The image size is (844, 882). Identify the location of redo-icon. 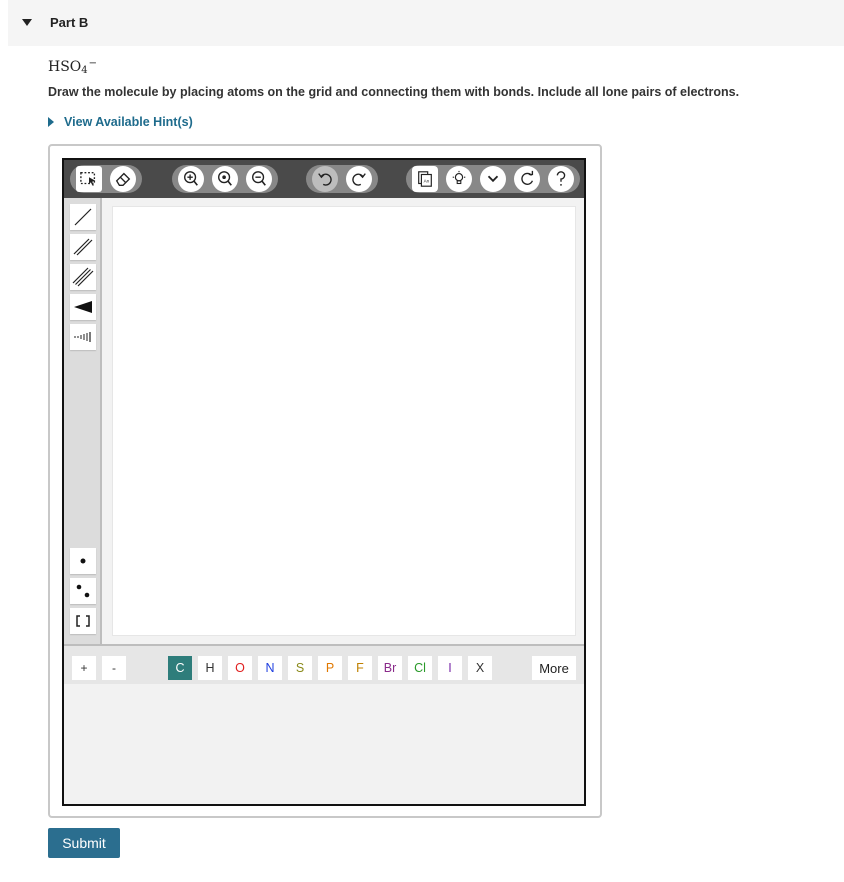
(359, 179).